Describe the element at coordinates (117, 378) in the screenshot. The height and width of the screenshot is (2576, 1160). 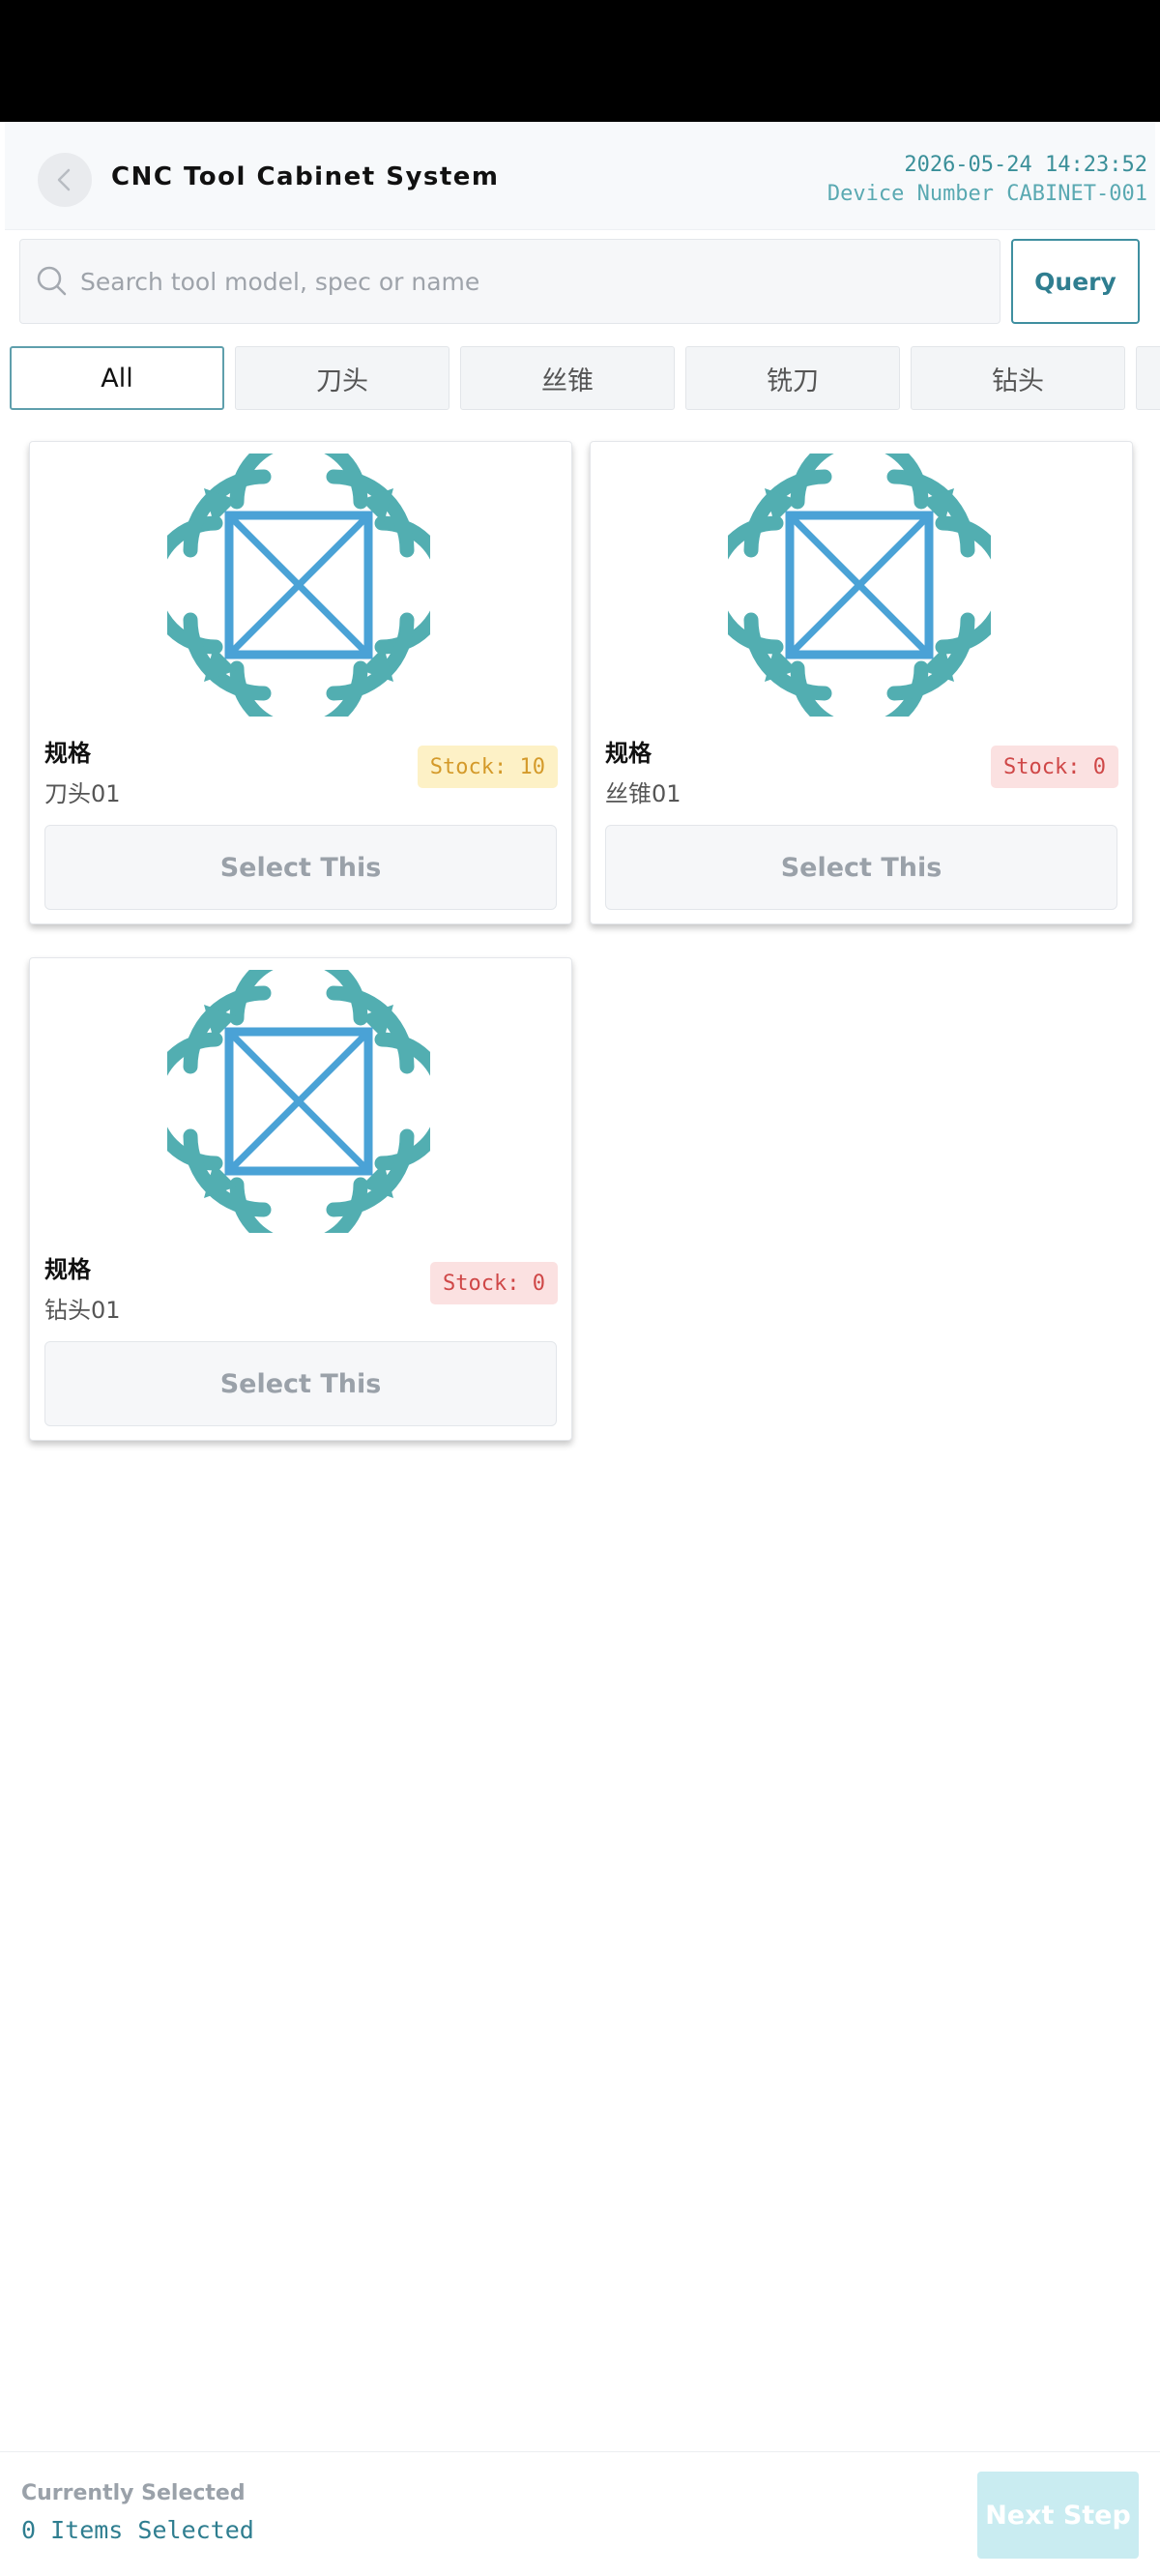
I see `tab-all: All` at that location.